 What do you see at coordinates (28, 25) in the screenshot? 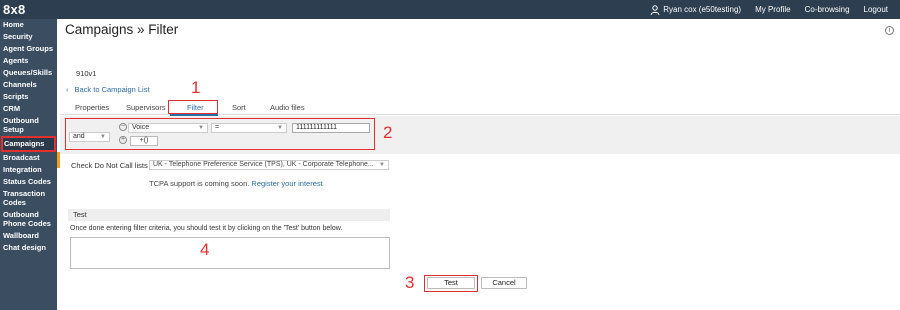
I see `sidebar-item-home: Home` at bounding box center [28, 25].